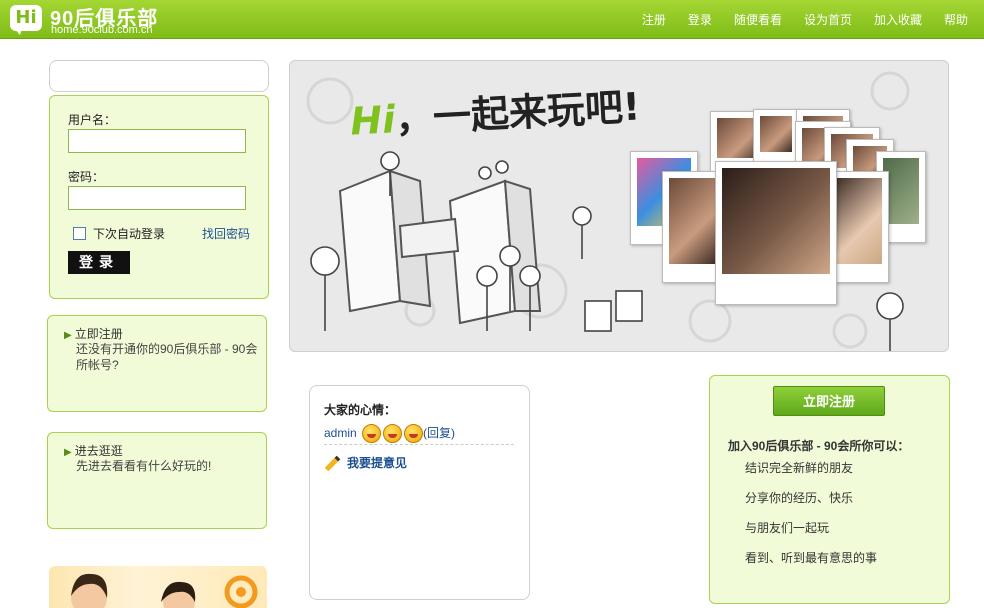 The image size is (984, 608). Describe the element at coordinates (377, 463) in the screenshot. I see `suggestion-label: 我要提意见` at that location.